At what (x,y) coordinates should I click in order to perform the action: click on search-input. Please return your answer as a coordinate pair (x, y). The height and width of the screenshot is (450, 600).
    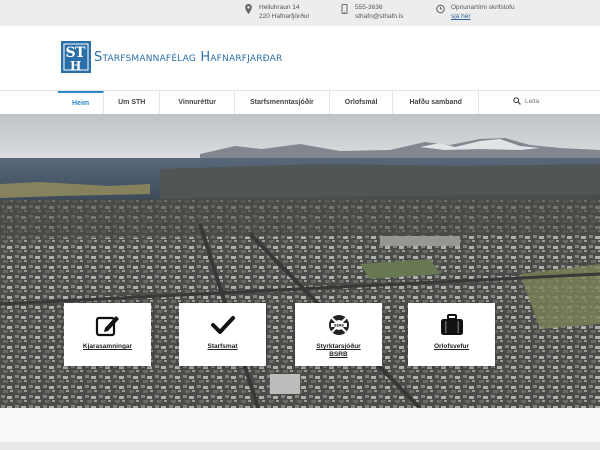
    Looking at the image, I should click on (560, 101).